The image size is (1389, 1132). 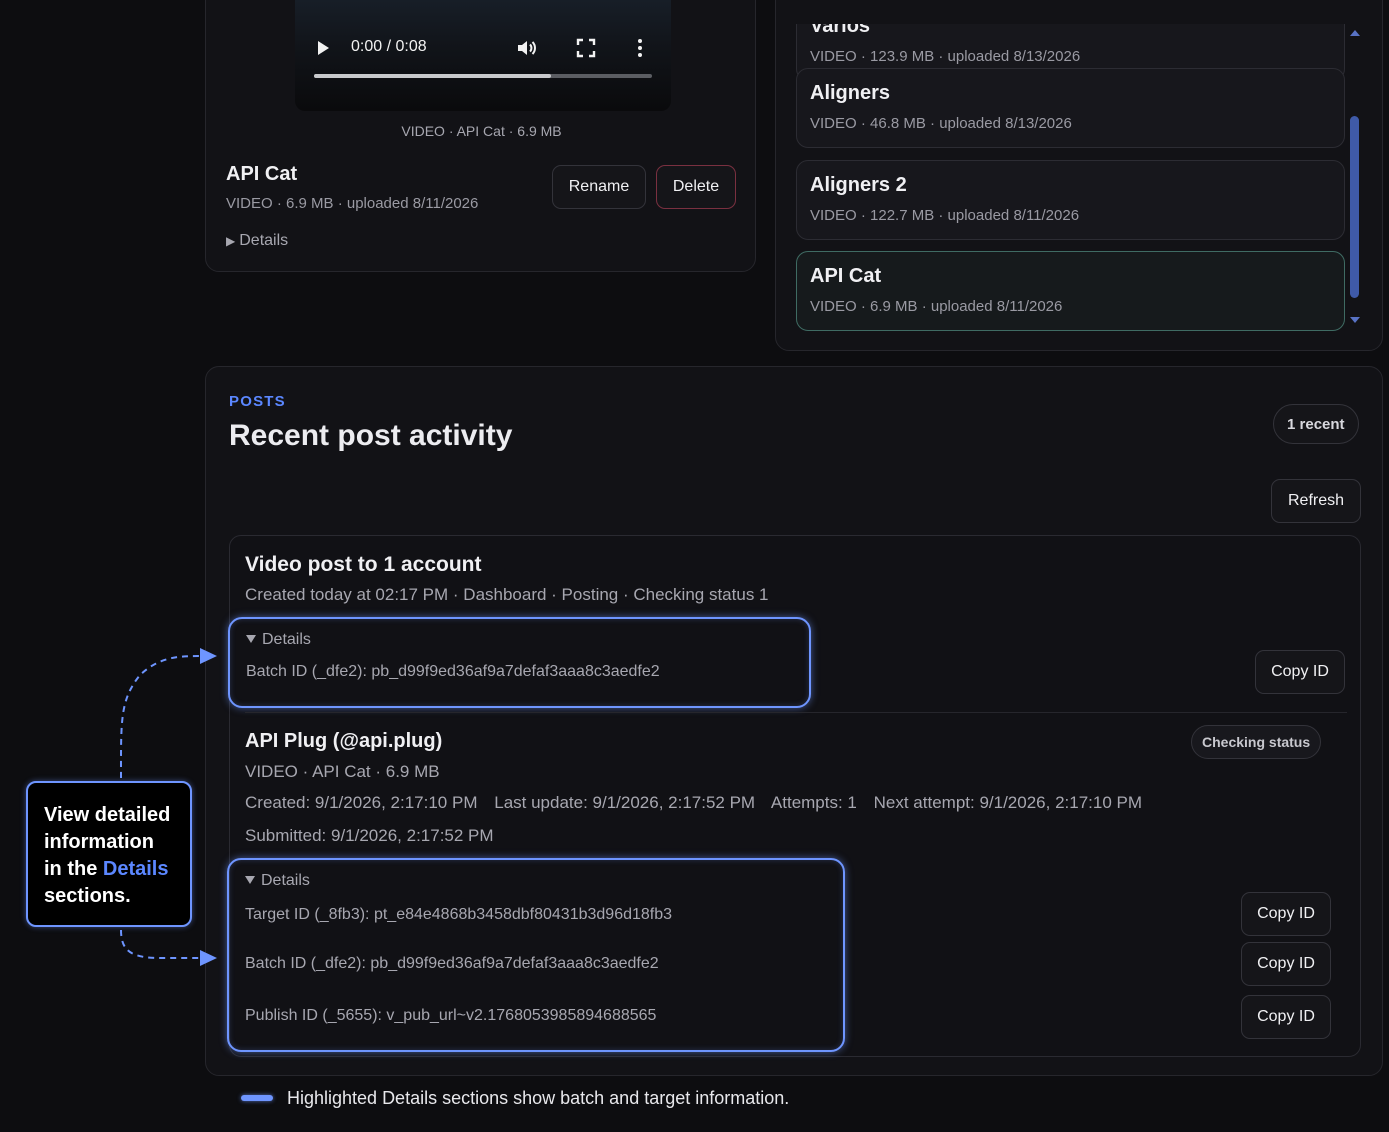 What do you see at coordinates (107, 815) in the screenshot?
I see `callout-line: View detailed` at bounding box center [107, 815].